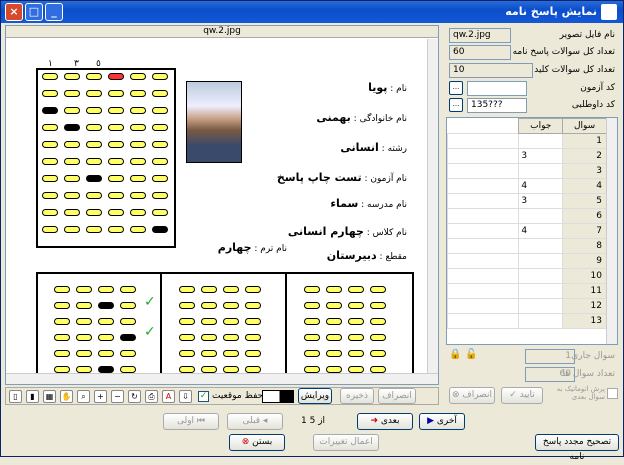 The height and width of the screenshot is (465, 624). What do you see at coordinates (611, 231) in the screenshot?
I see `grid-scrollbar` at bounding box center [611, 231].